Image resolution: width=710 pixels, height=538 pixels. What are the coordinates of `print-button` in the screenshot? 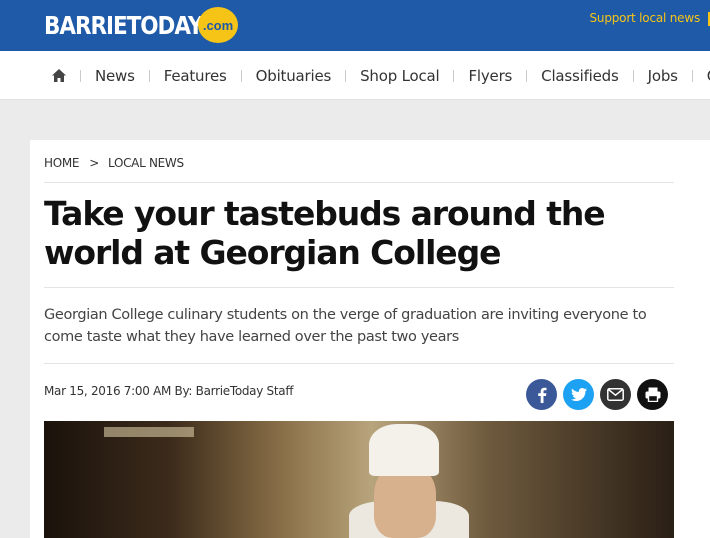 It's located at (652, 394).